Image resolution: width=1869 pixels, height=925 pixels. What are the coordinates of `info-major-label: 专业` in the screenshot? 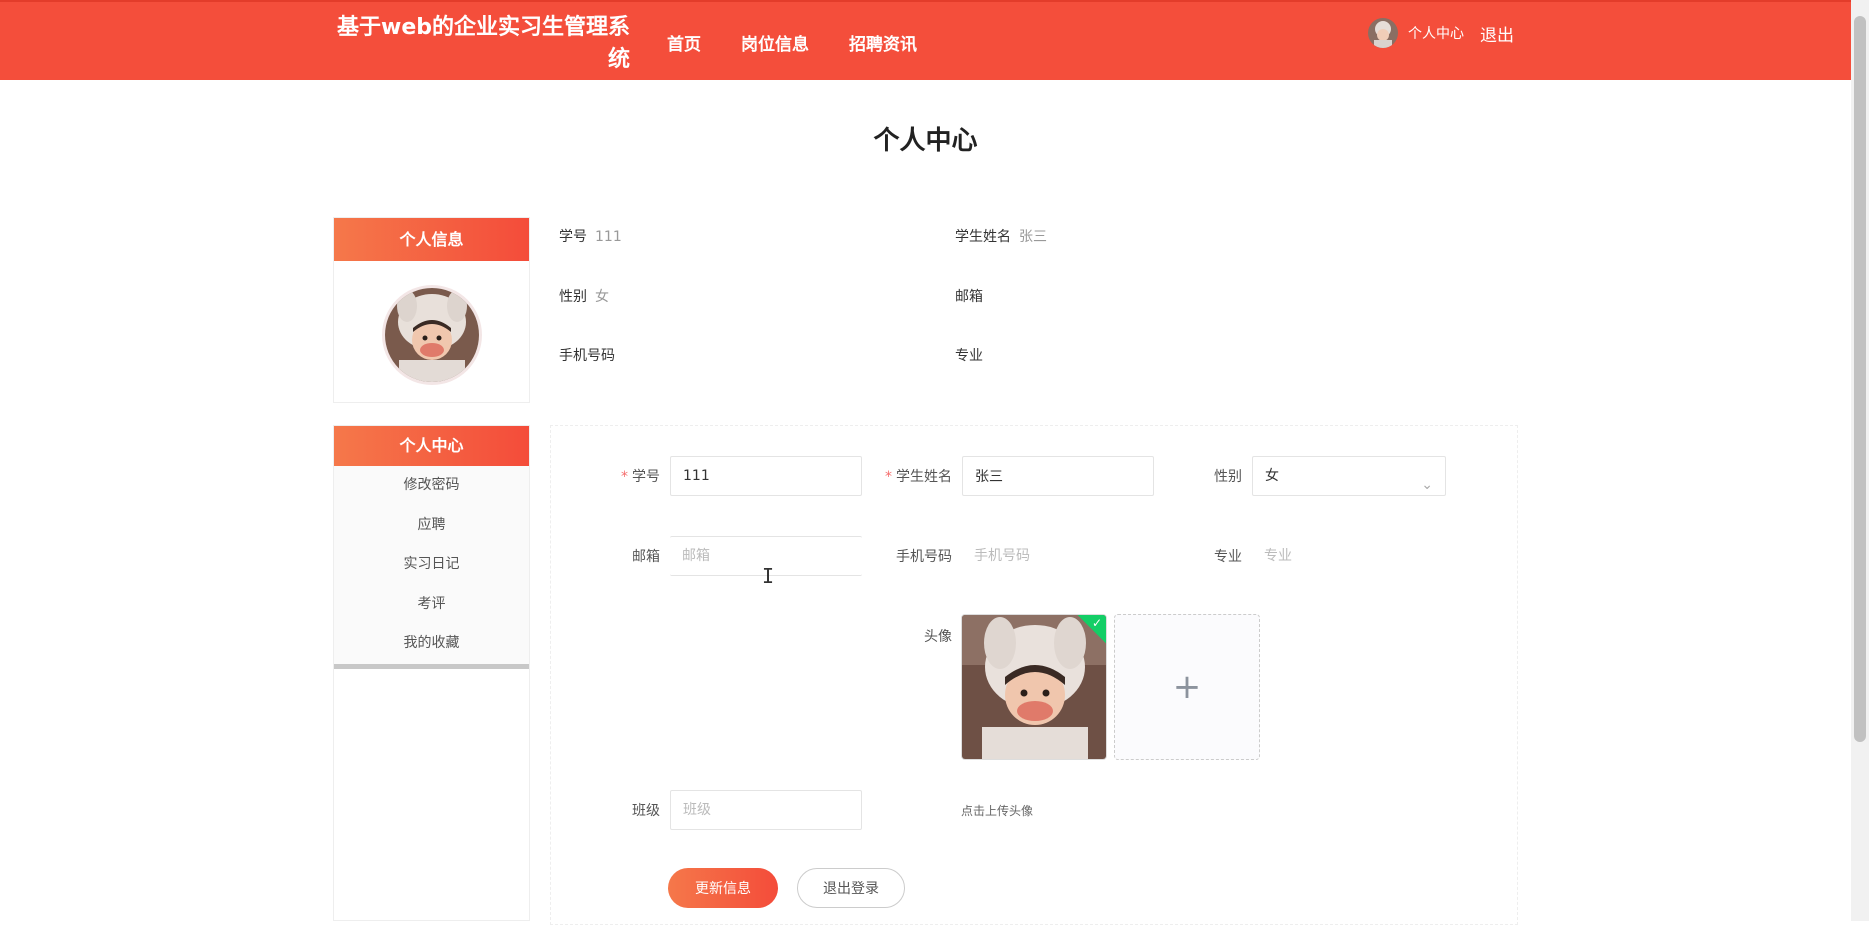 It's located at (969, 356).